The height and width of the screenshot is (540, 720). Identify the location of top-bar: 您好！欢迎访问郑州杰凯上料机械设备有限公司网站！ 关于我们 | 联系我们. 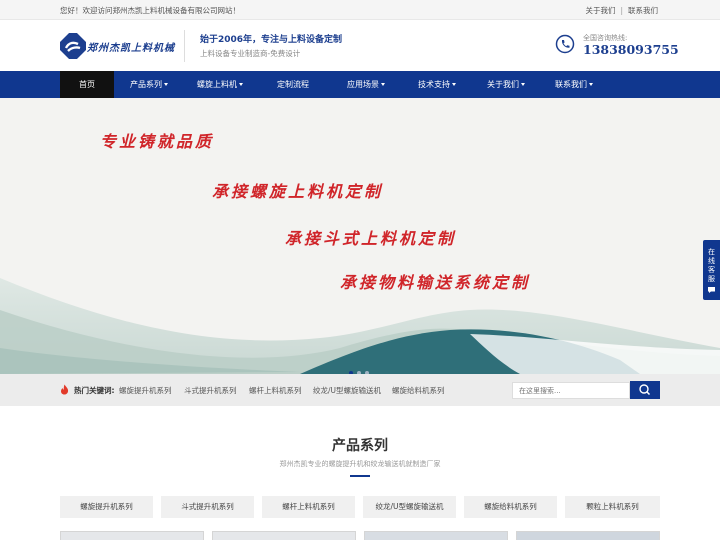
(360, 10).